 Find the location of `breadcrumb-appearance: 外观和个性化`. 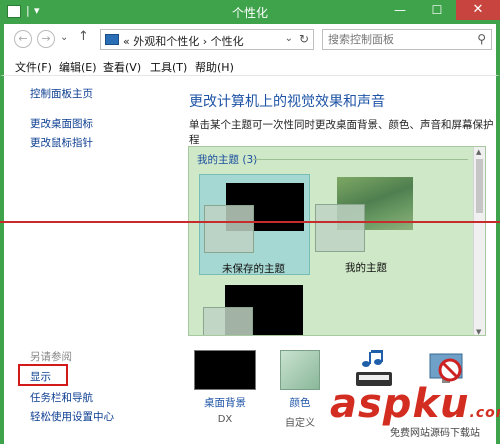

breadcrumb-appearance: 外观和个性化 is located at coordinates (166, 41).